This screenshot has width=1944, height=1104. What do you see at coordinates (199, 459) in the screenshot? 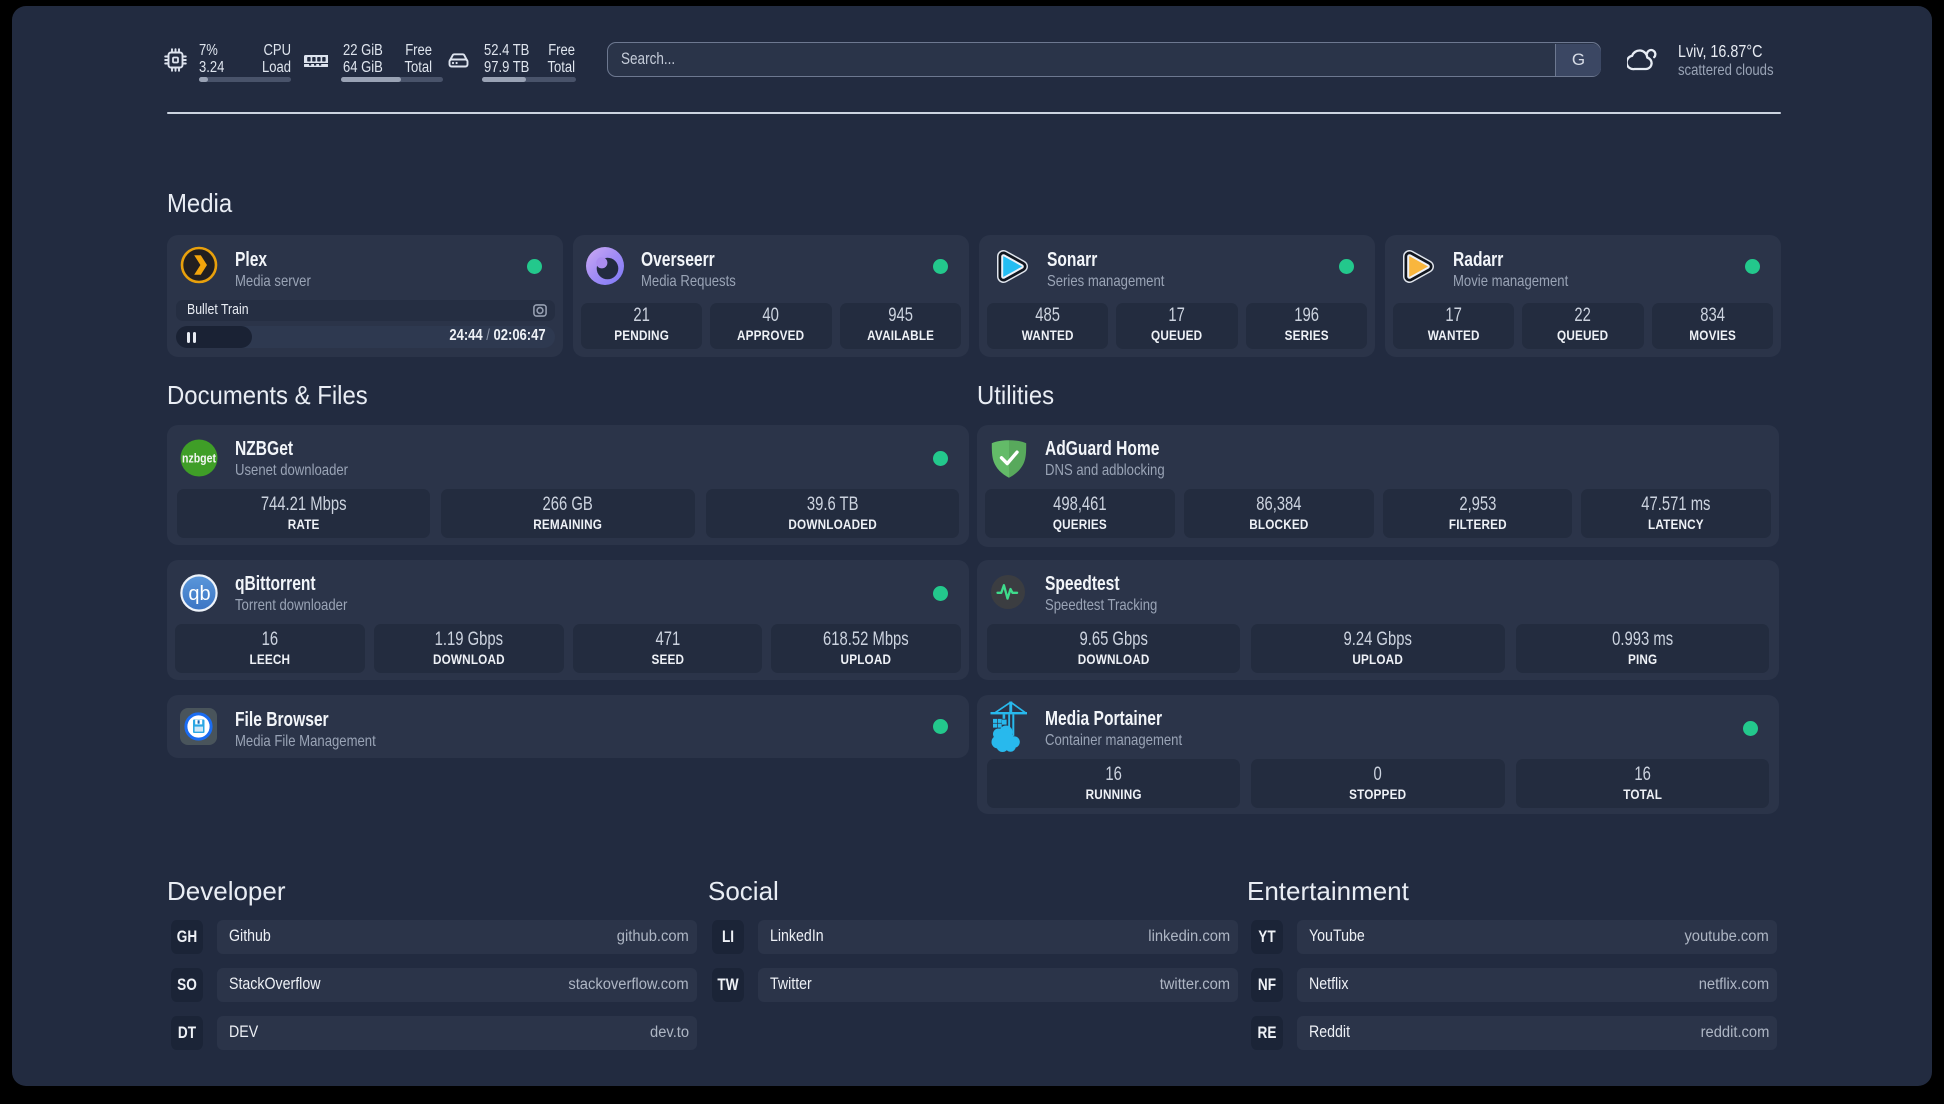
I see `svg-text: nzbget` at bounding box center [199, 459].